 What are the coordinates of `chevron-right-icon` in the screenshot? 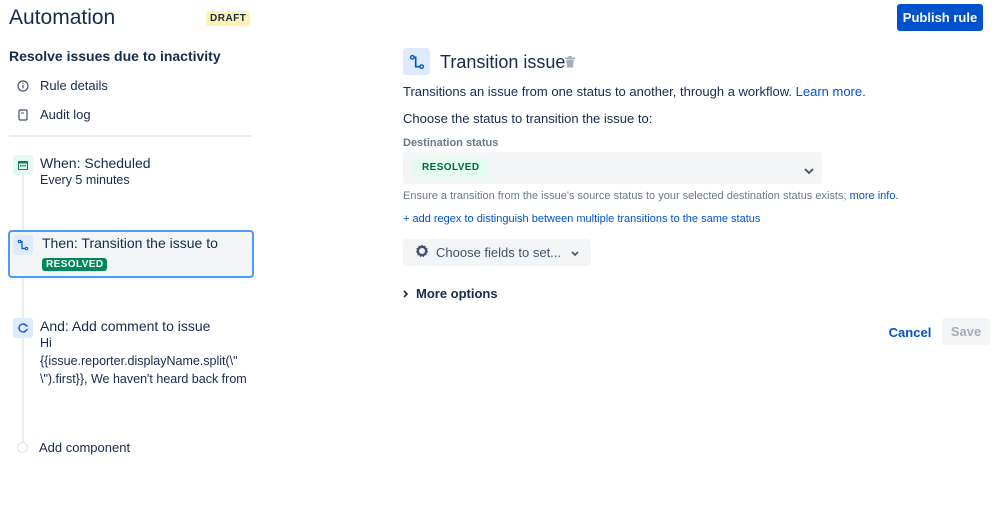 It's located at (406, 293).